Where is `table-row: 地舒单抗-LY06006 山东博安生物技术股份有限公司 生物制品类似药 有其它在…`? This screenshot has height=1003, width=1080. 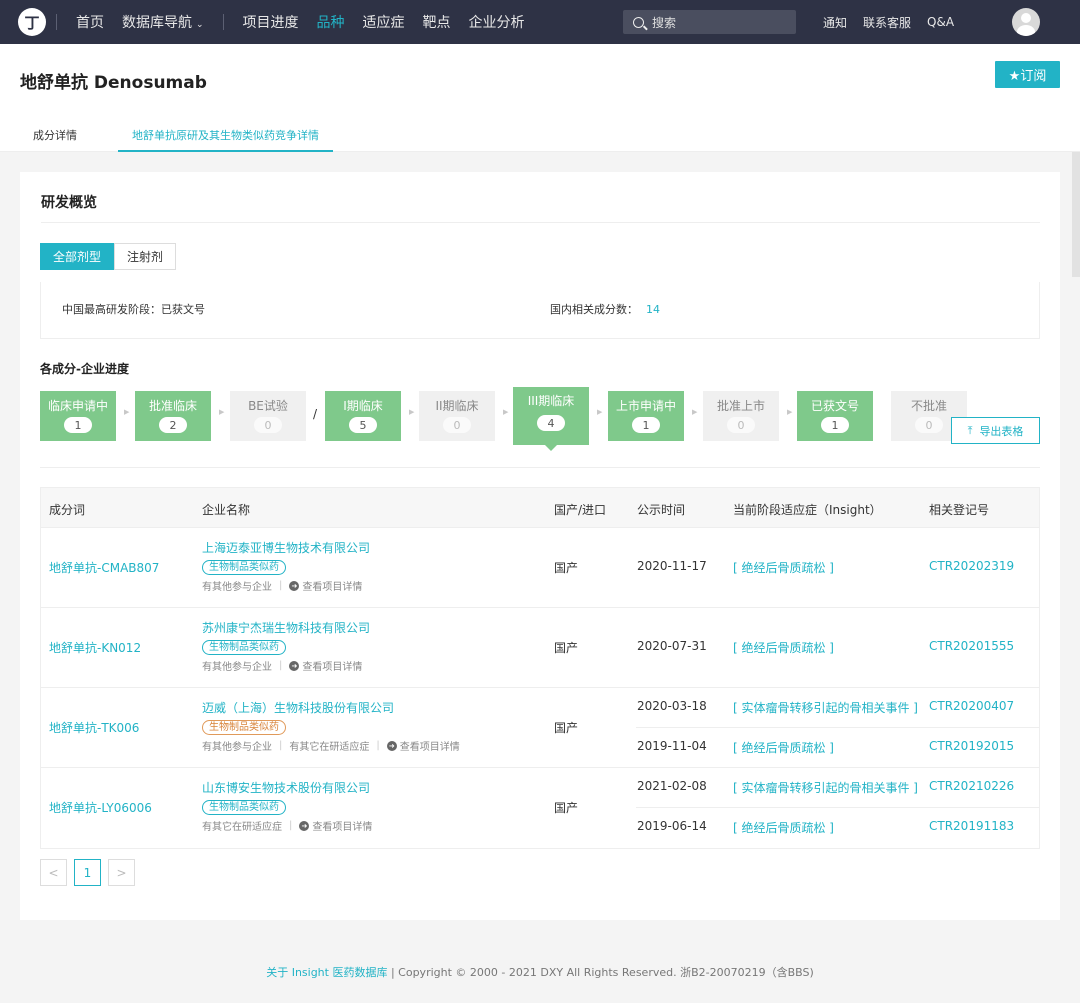
table-row: 地舒单抗-LY06006 山东博安生物技术股份有限公司 生物制品类似药 有其它在… is located at coordinates (540, 808).